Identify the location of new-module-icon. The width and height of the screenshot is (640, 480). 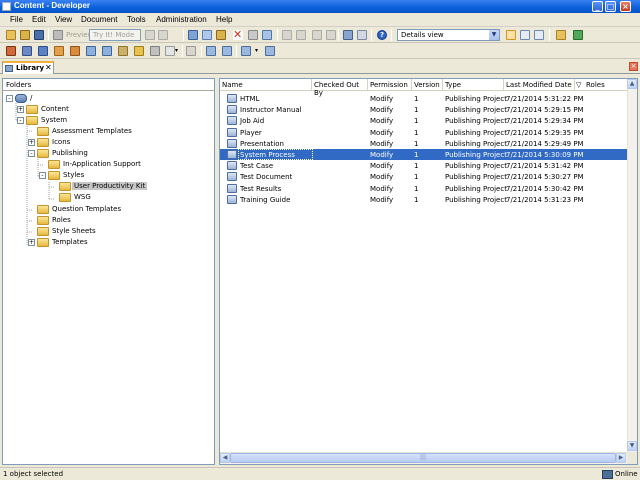
(11, 51).